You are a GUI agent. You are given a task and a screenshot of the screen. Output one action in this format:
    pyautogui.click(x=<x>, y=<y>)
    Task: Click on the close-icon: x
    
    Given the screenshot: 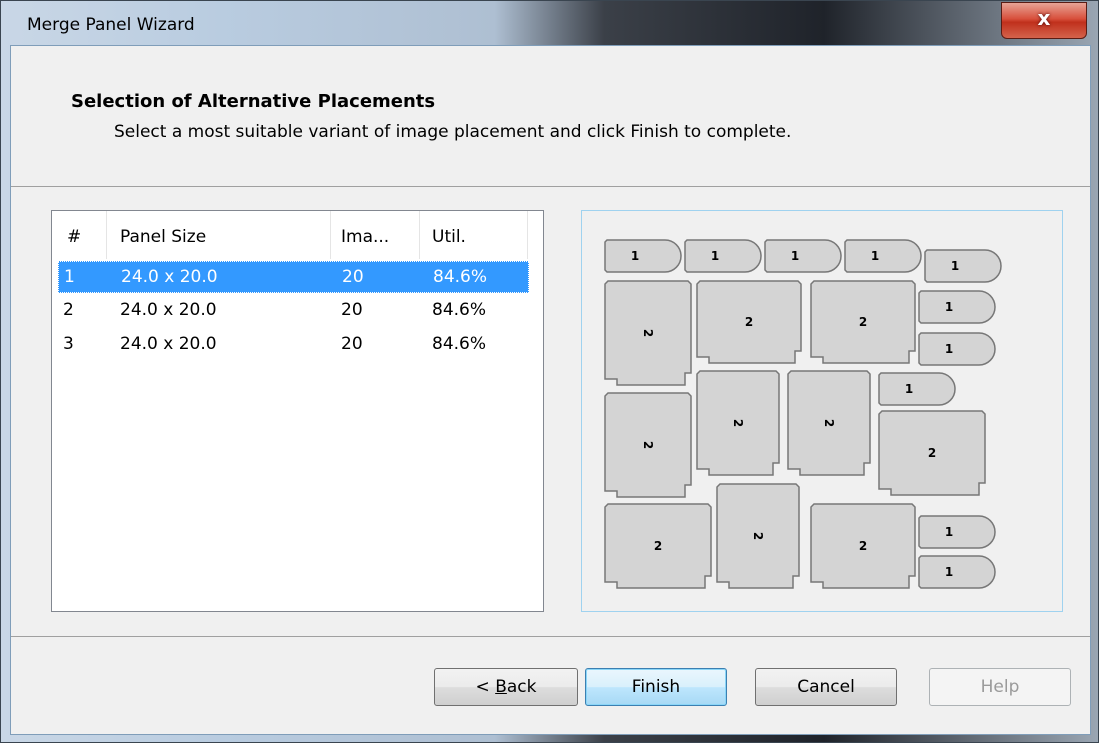 What is the action you would take?
    pyautogui.click(x=1044, y=18)
    